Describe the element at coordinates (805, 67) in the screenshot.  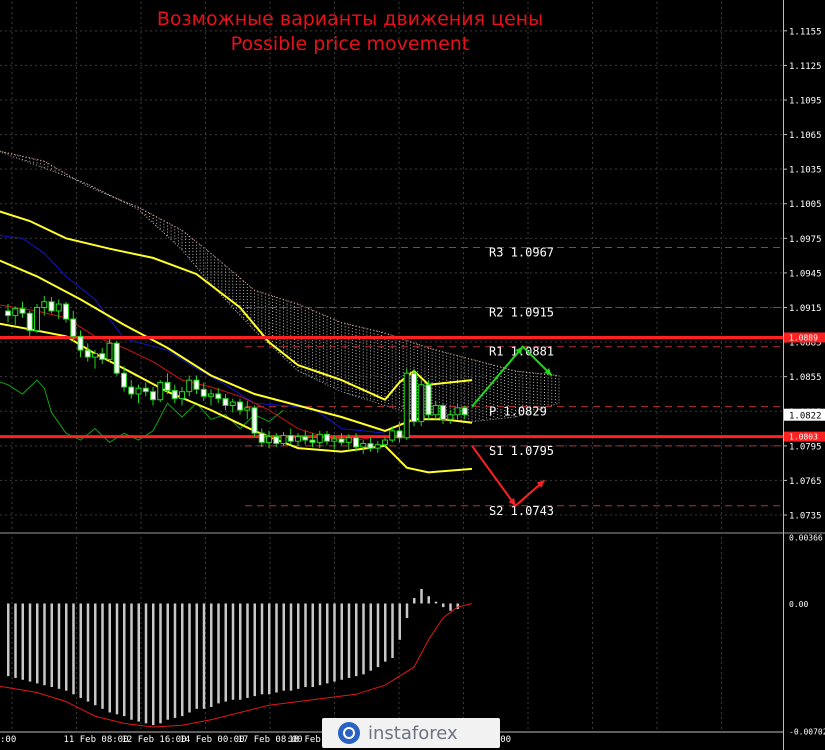
I see `price-tick-label: 1.1125` at that location.